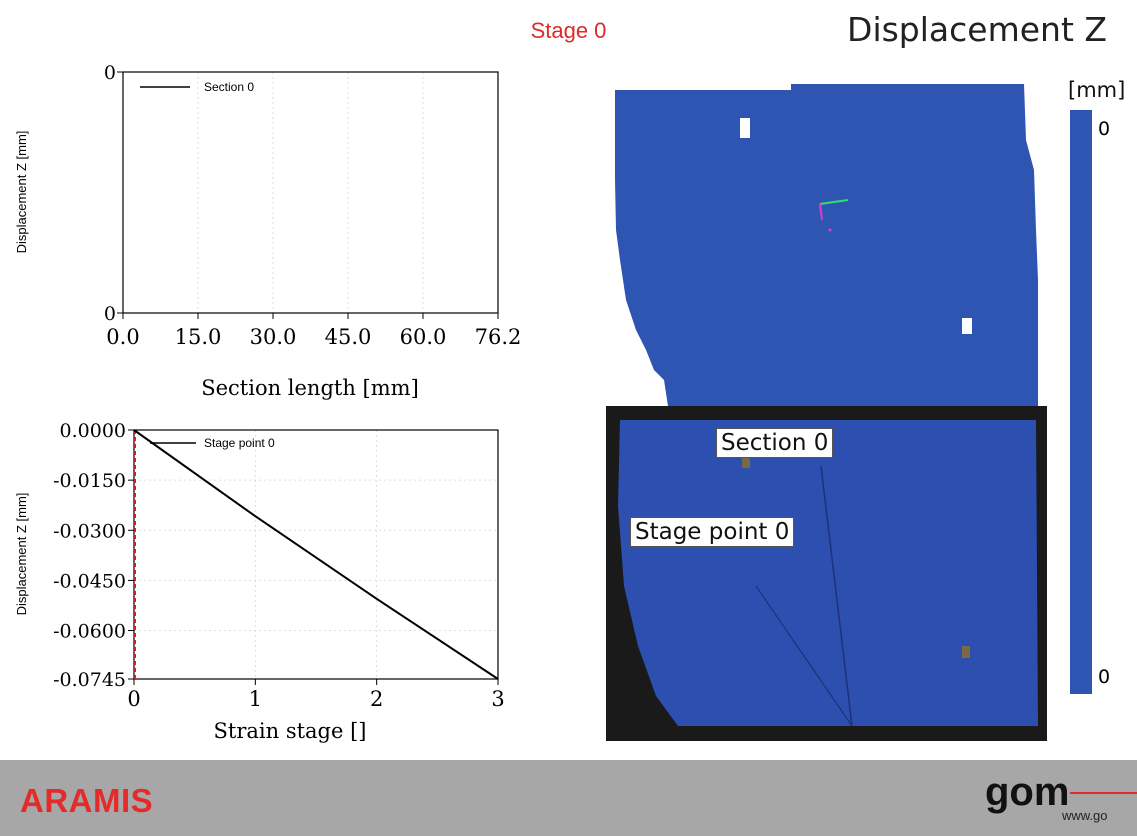  What do you see at coordinates (376, 699) in the screenshot?
I see `x-tick-label: 2` at bounding box center [376, 699].